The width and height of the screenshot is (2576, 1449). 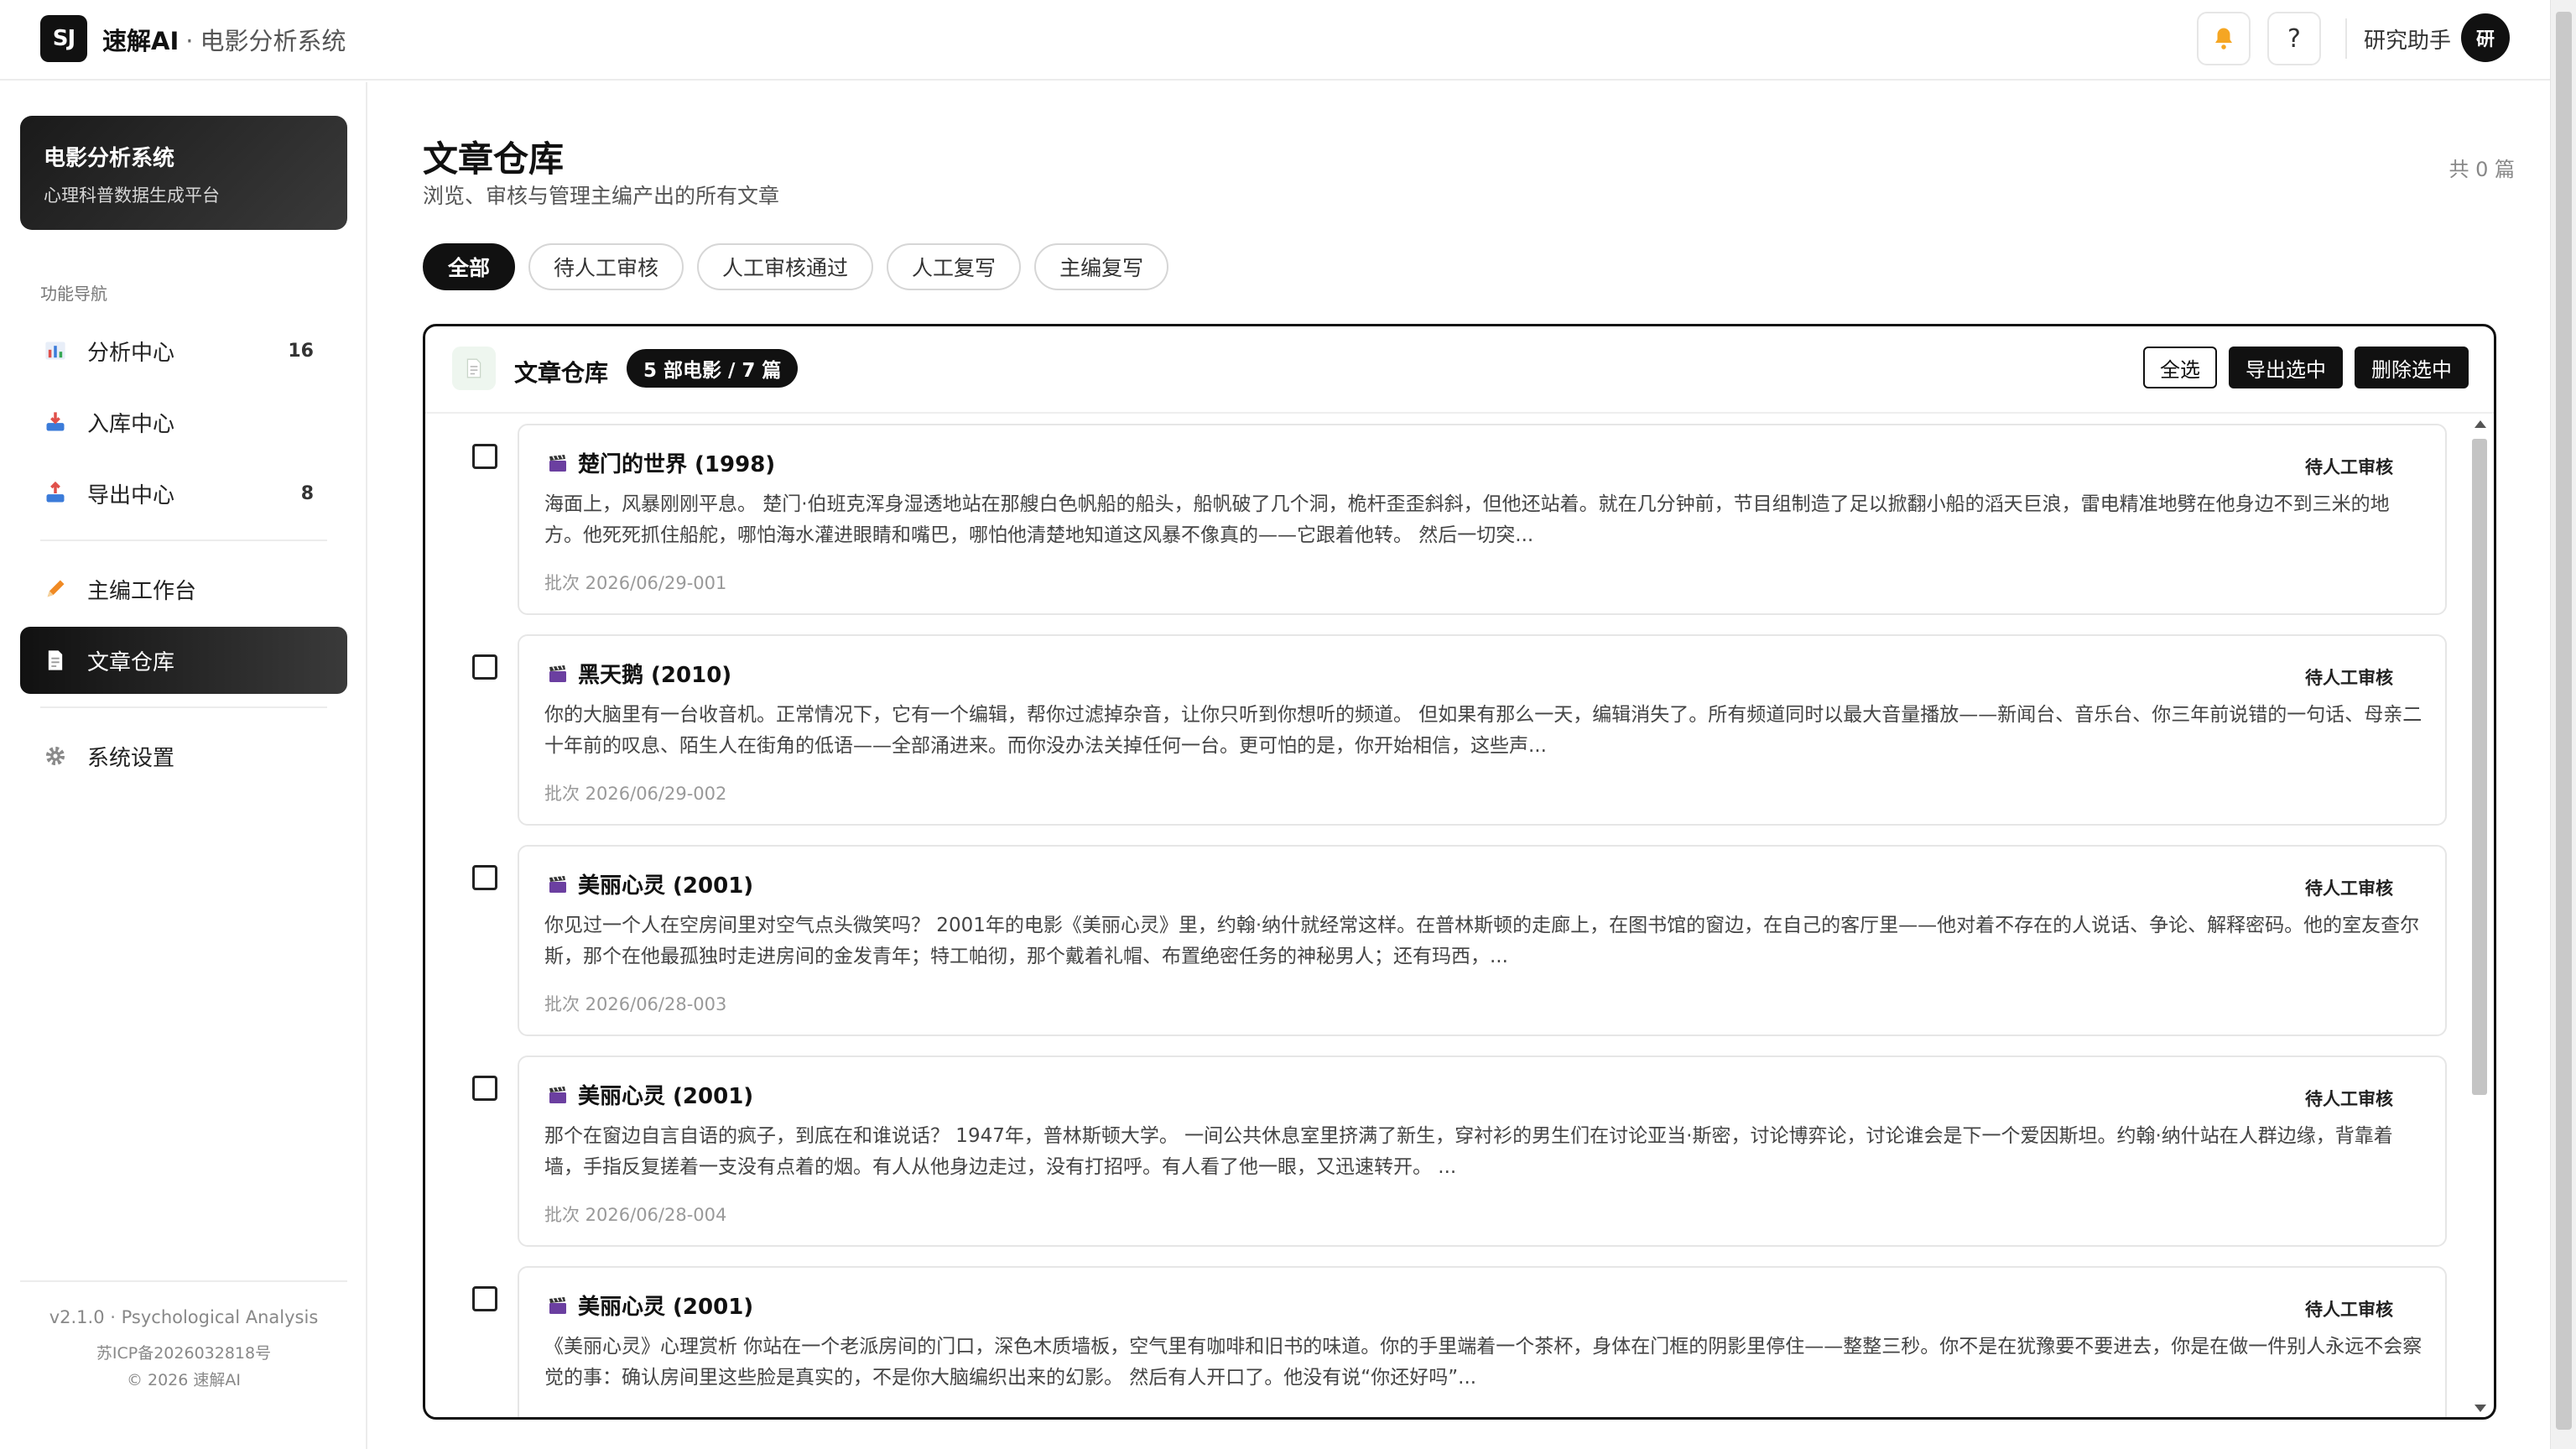 I want to click on inbox-icon, so click(x=55, y=422).